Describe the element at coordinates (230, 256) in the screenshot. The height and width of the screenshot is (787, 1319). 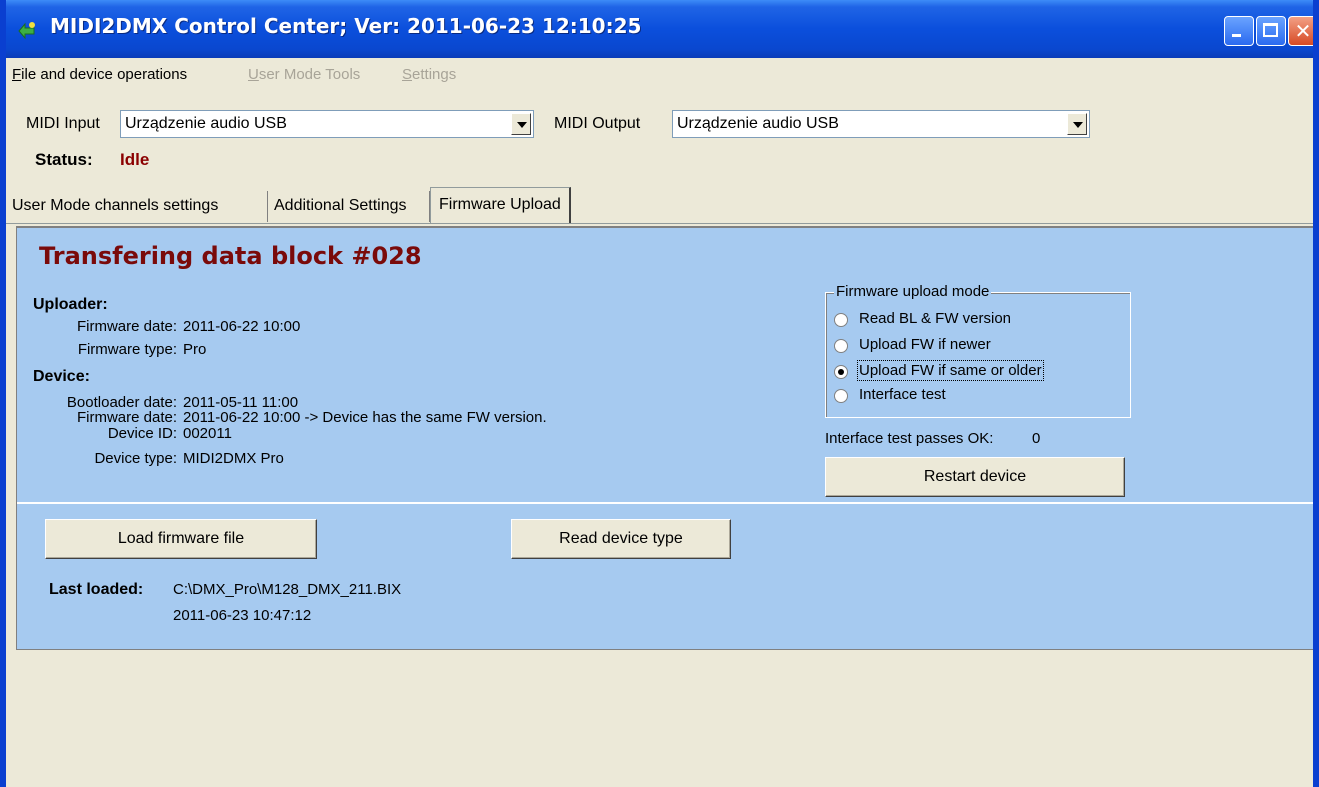
I see `transfer-status-heading: Transfering data block #028` at that location.